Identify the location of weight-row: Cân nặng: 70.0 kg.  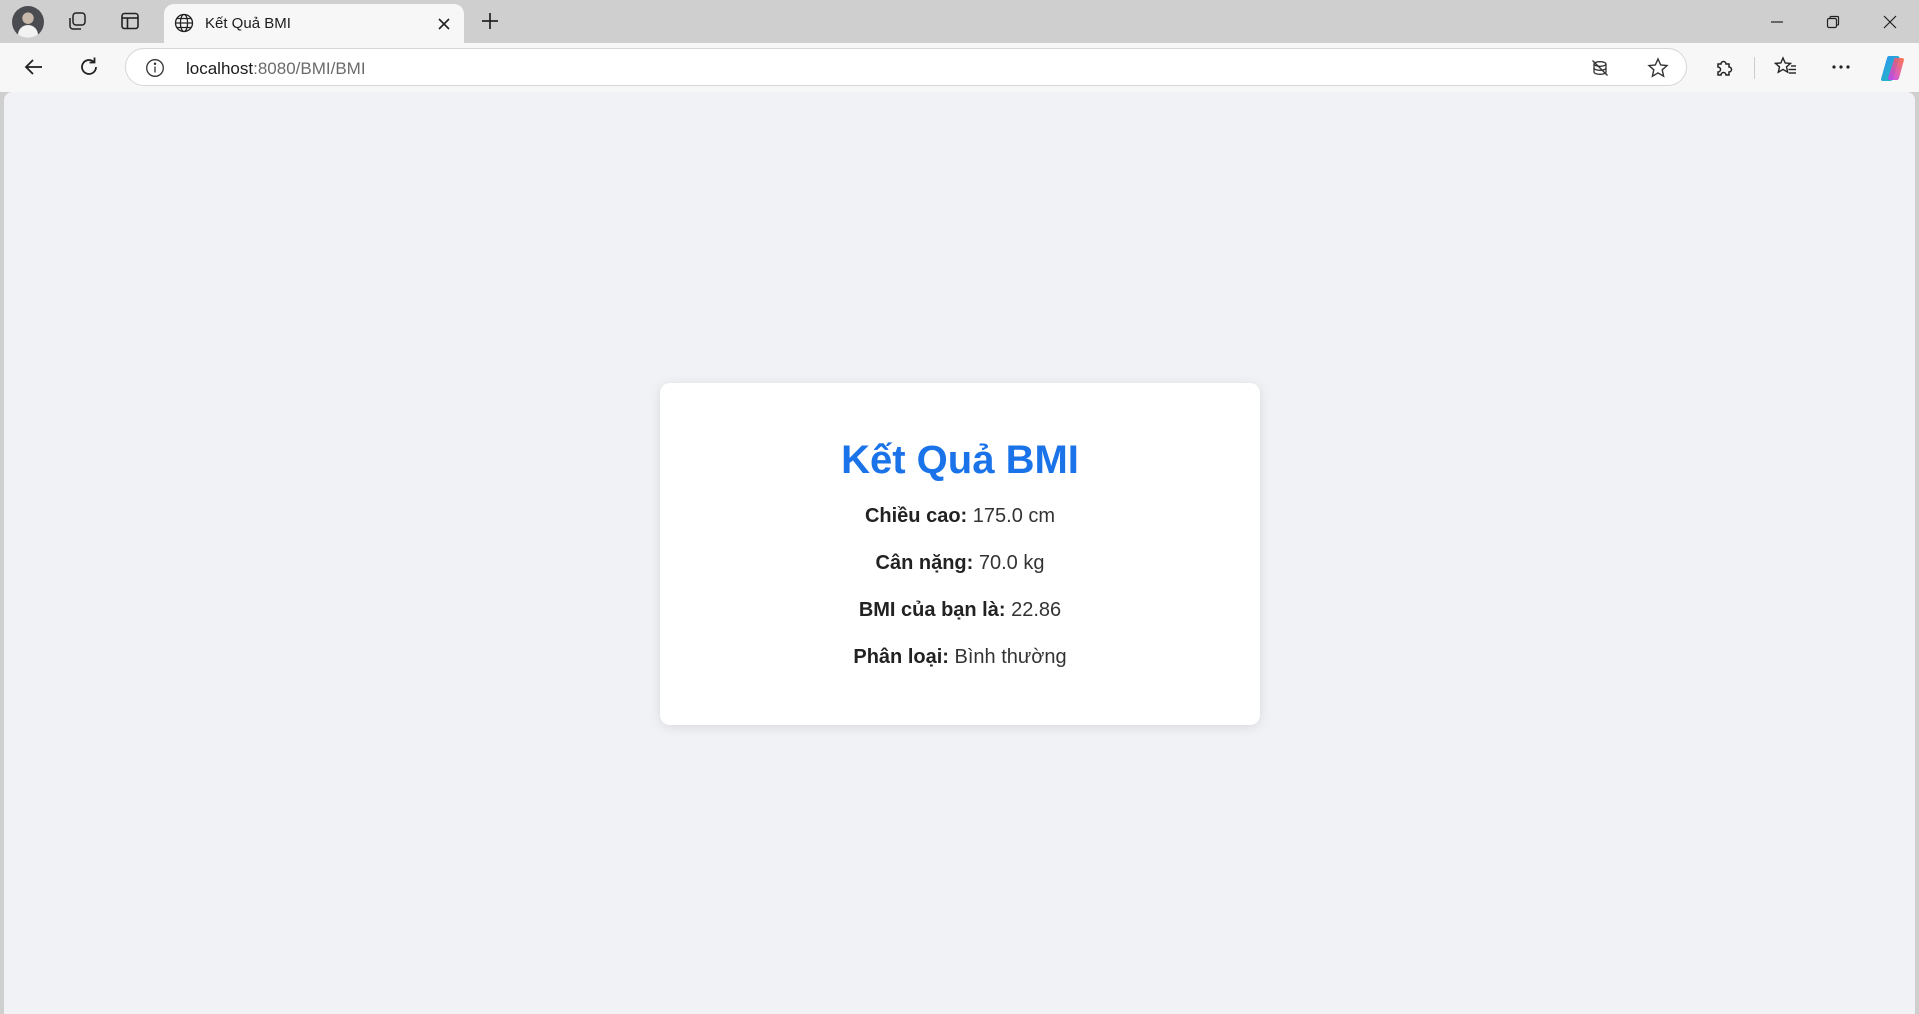
(960, 563).